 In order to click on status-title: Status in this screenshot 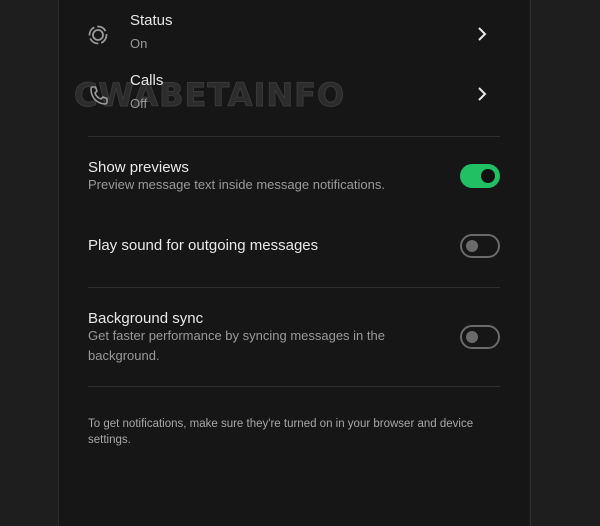, I will do `click(151, 20)`.